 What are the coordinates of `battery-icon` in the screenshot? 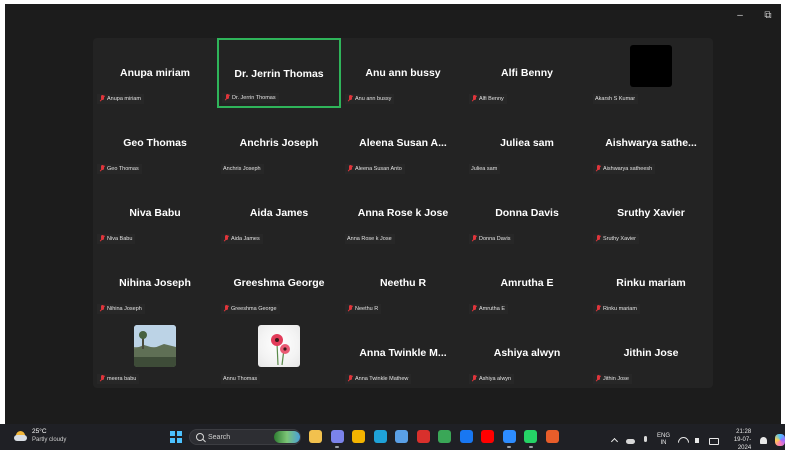 It's located at (714, 440).